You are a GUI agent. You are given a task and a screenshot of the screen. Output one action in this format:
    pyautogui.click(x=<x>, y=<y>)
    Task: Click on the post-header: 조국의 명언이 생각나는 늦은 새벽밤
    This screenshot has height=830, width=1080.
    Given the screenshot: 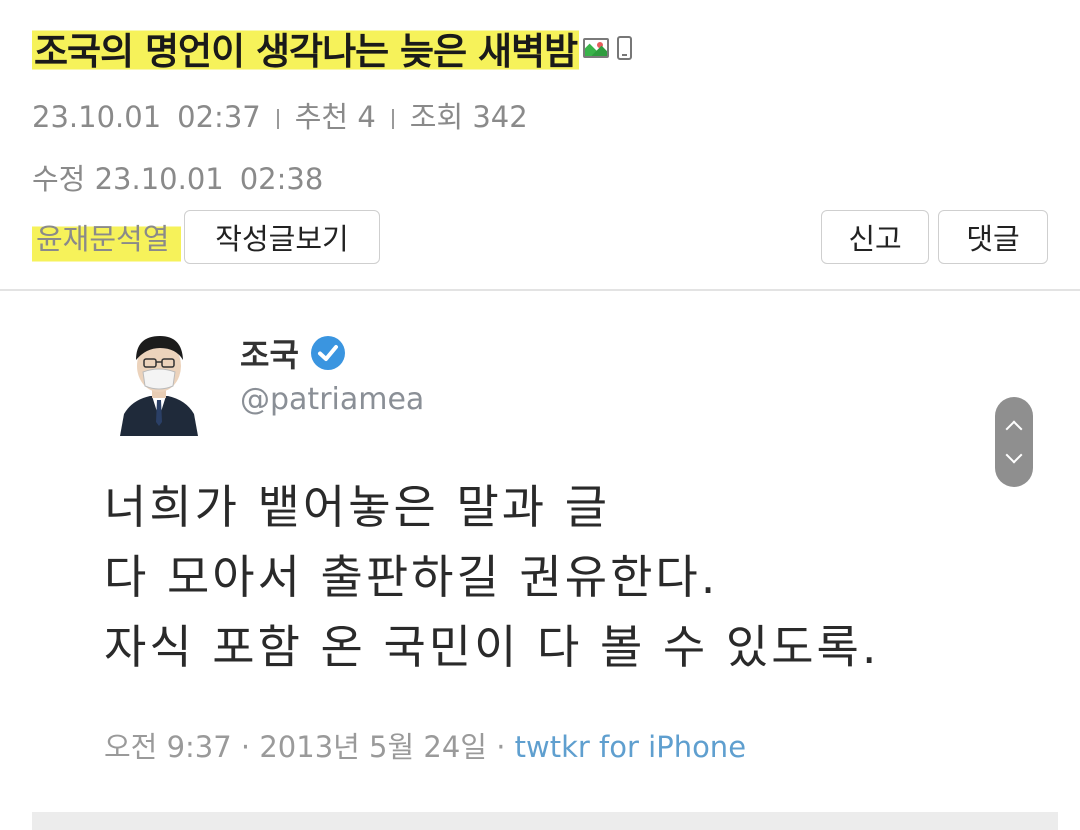 What is the action you would take?
    pyautogui.click(x=332, y=48)
    